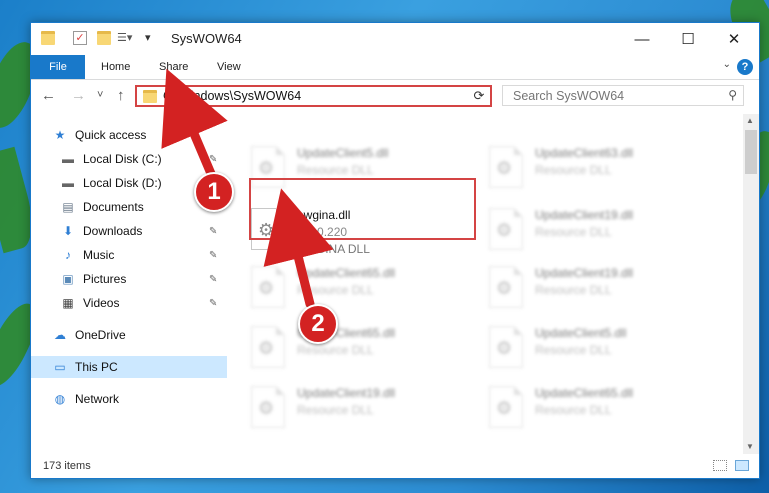  What do you see at coordinates (727, 64) in the screenshot?
I see `chevron-down-icon: ⌄` at bounding box center [727, 64].